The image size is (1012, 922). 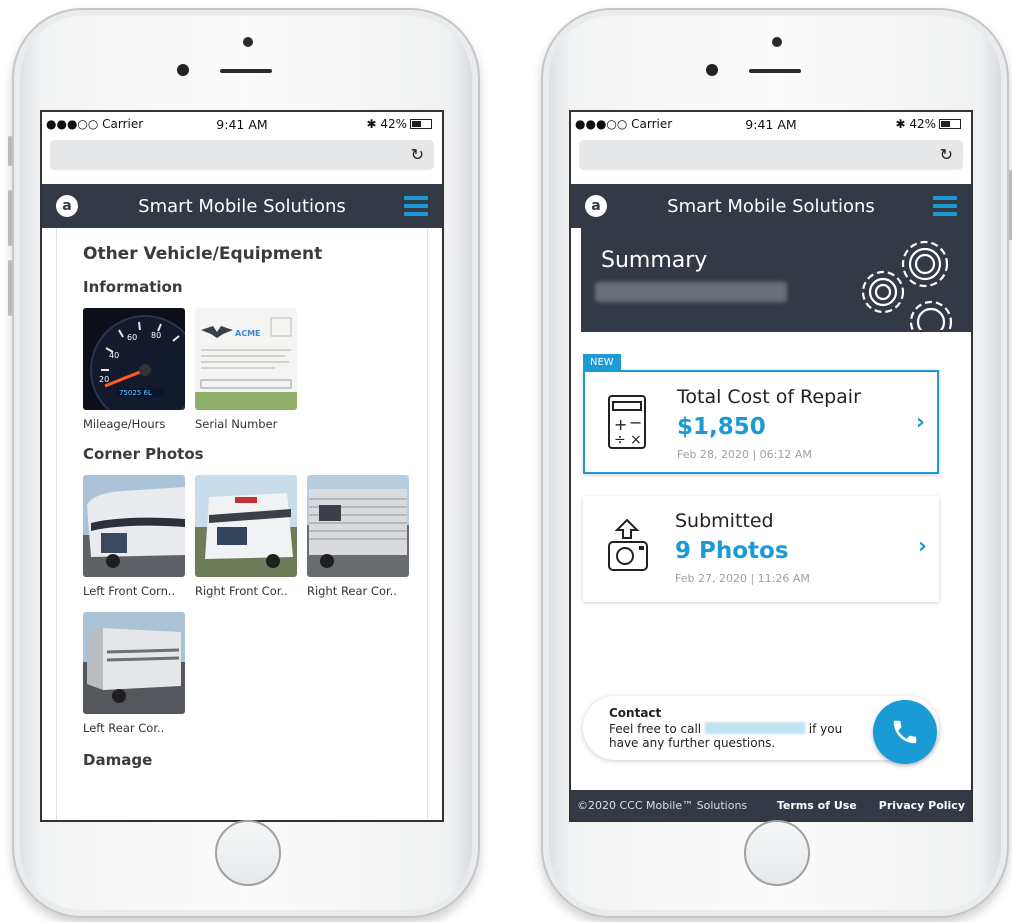 What do you see at coordinates (248, 333) in the screenshot?
I see `document-brand: ACME` at bounding box center [248, 333].